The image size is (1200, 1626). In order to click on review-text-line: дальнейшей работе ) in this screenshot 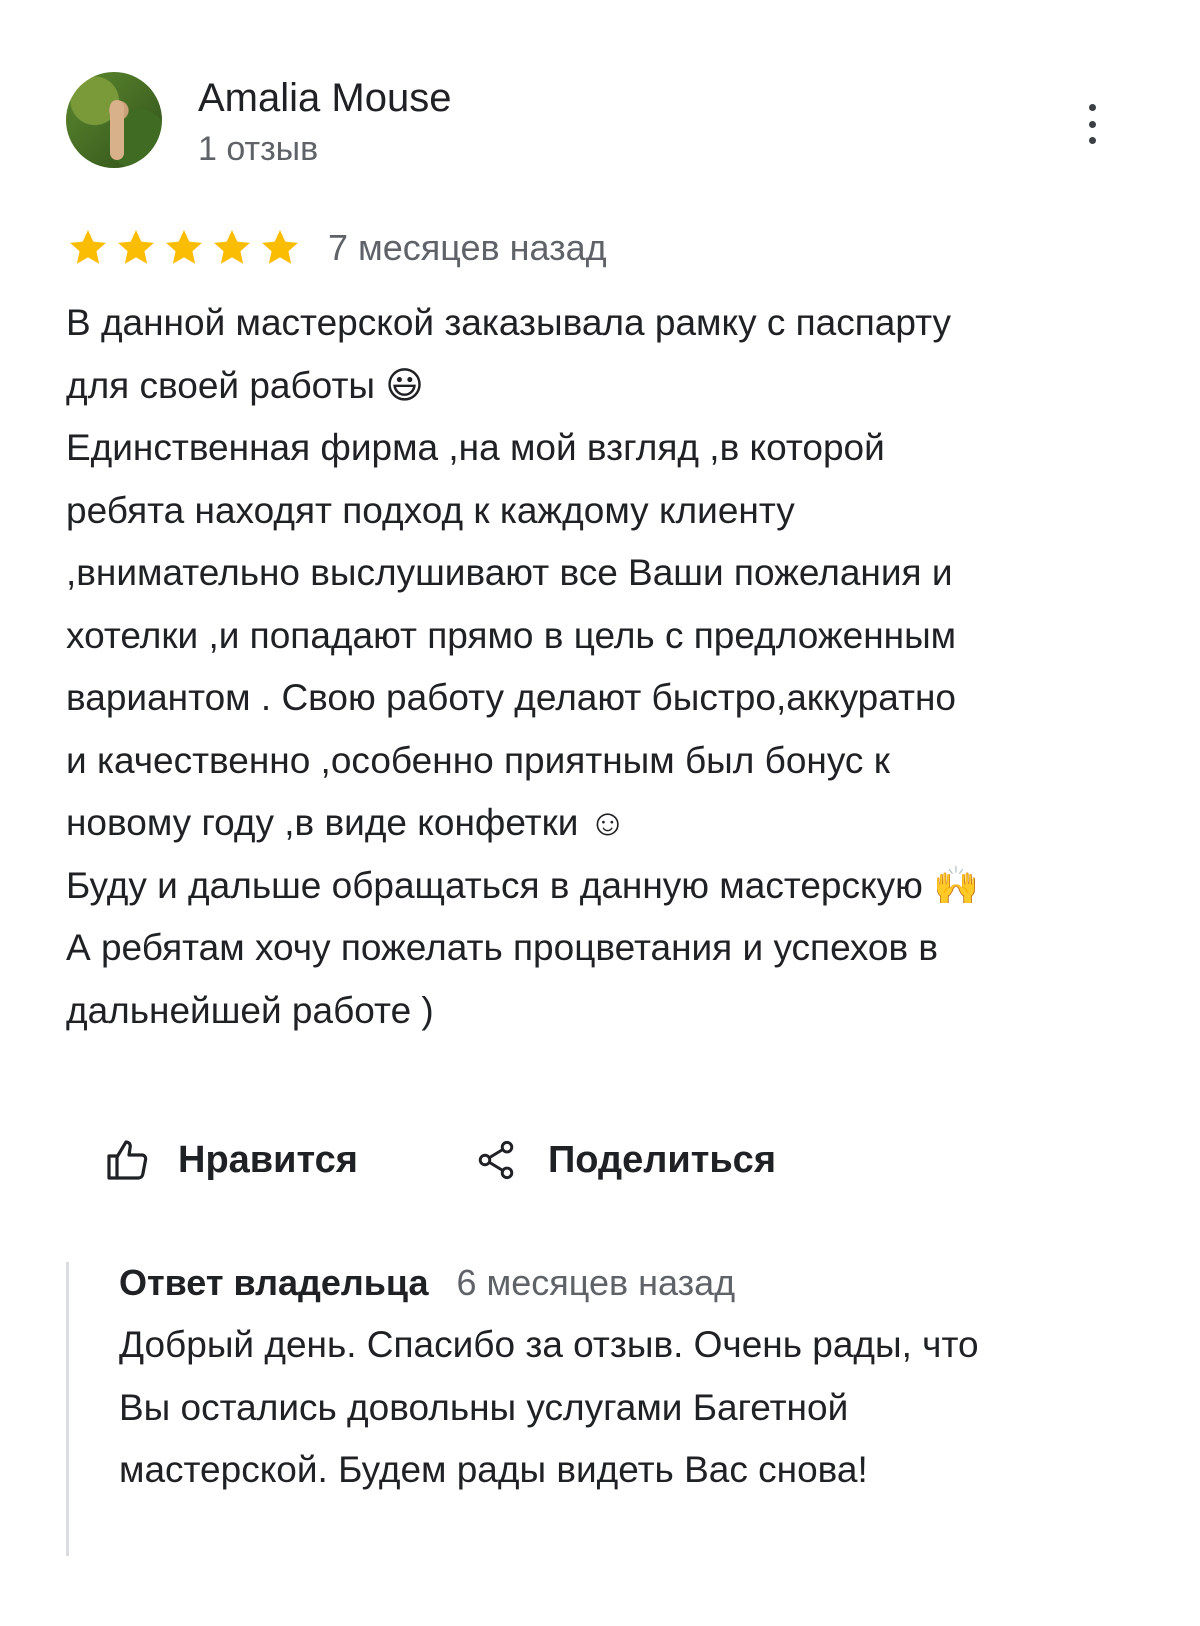, I will do `click(250, 1010)`.